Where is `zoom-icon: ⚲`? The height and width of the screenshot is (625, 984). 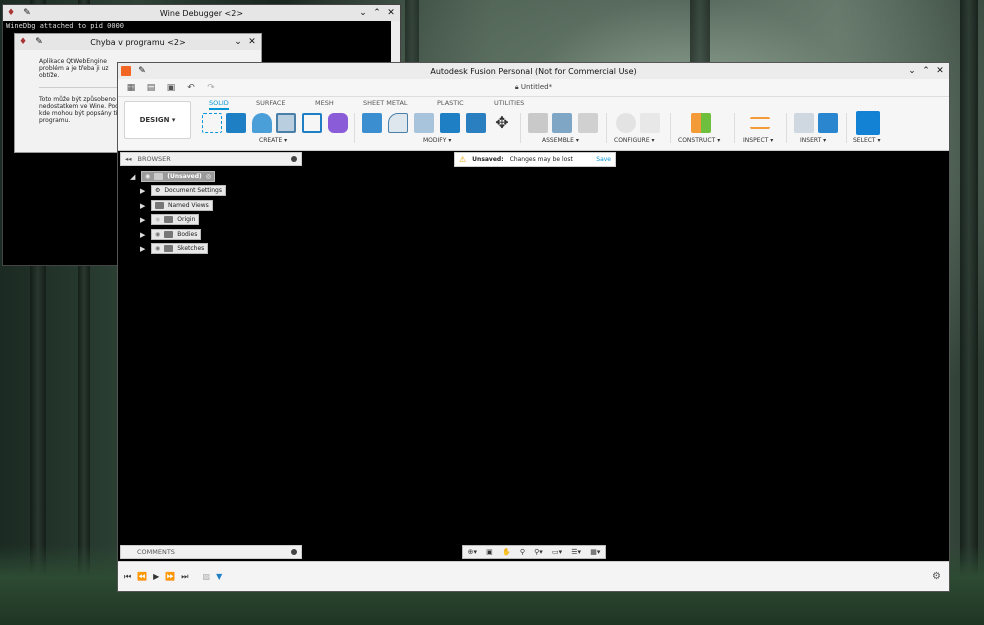 zoom-icon: ⚲ is located at coordinates (522, 552).